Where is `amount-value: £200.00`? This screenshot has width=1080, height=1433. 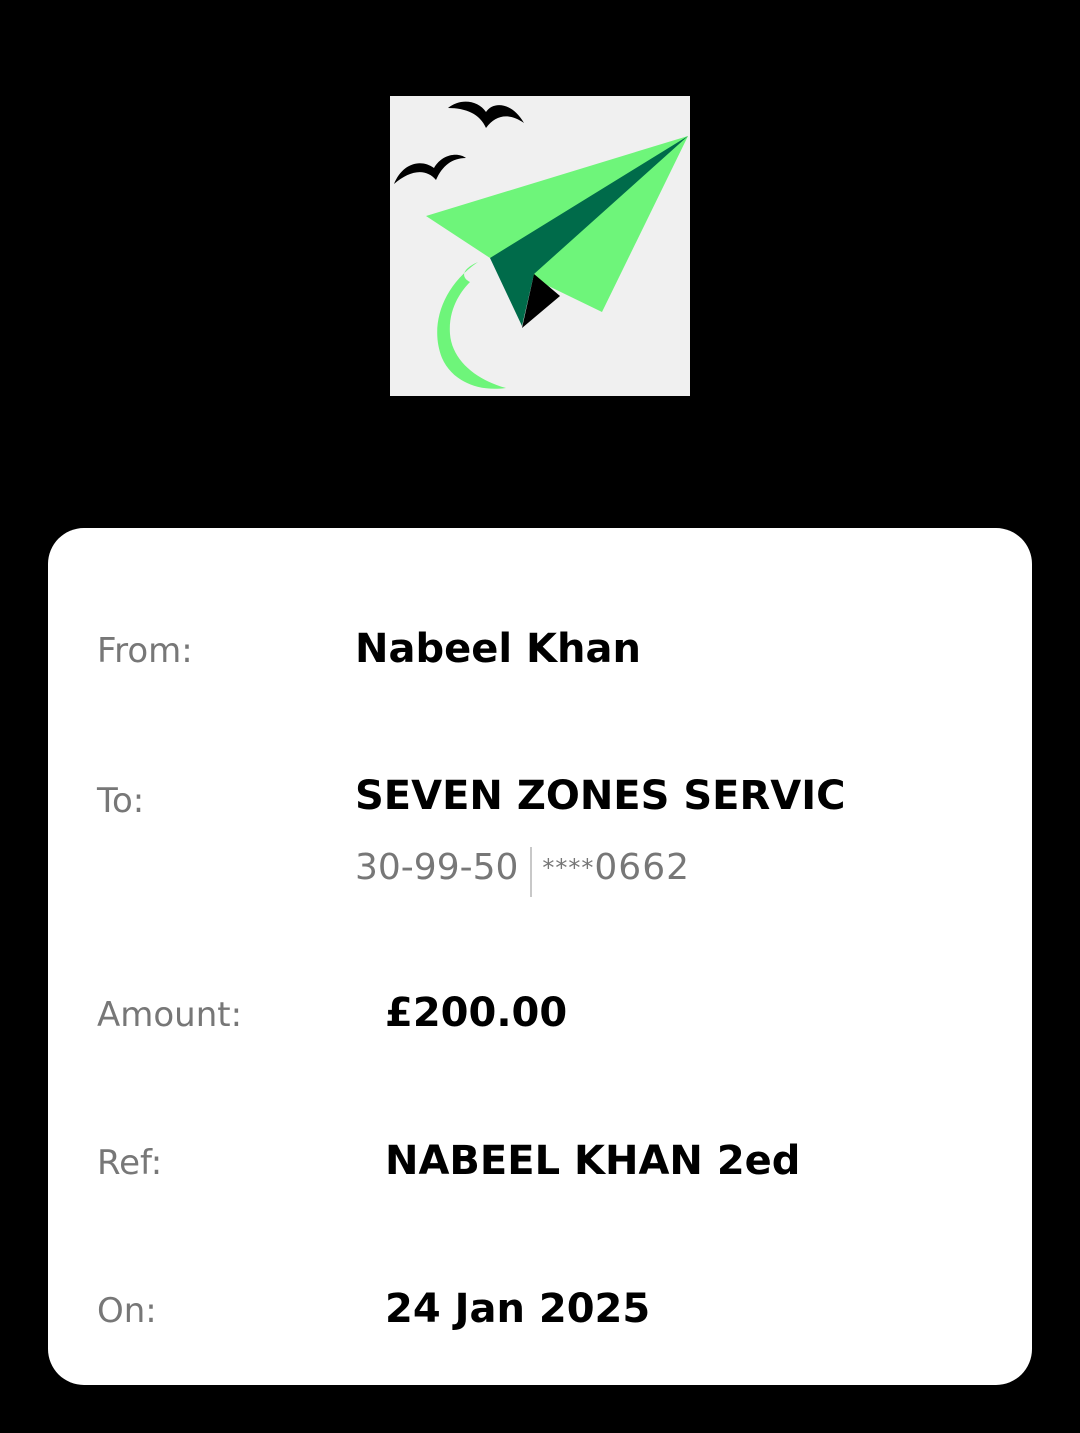
amount-value: £200.00 is located at coordinates (476, 1013).